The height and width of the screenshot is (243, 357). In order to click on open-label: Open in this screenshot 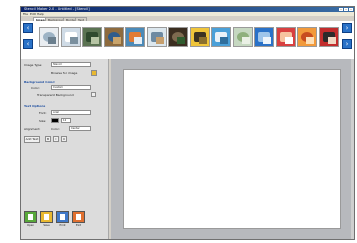, I will do `click(30, 225)`.